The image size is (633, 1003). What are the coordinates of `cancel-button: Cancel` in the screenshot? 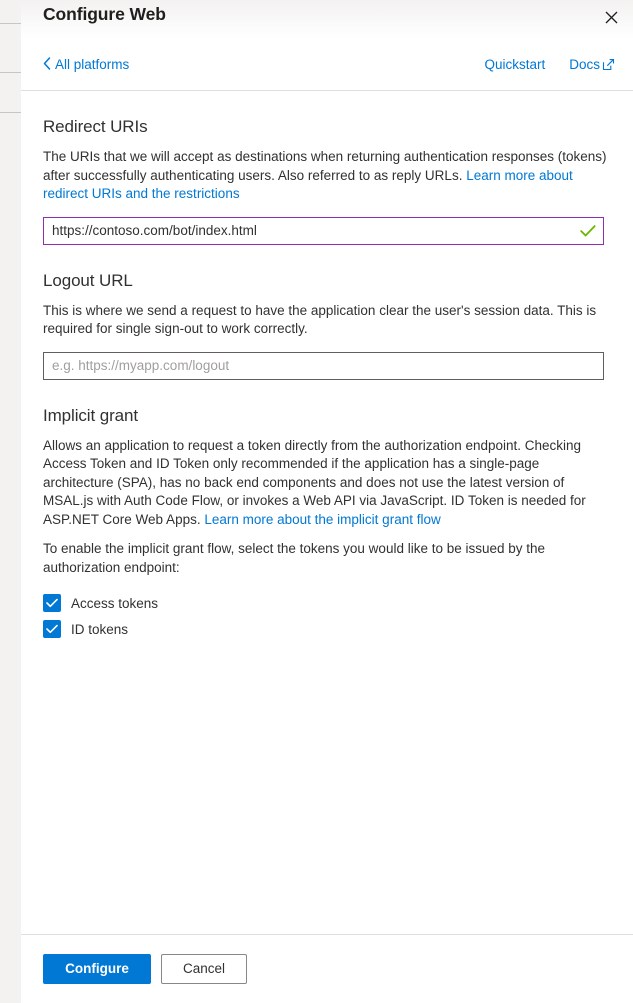 It's located at (204, 969).